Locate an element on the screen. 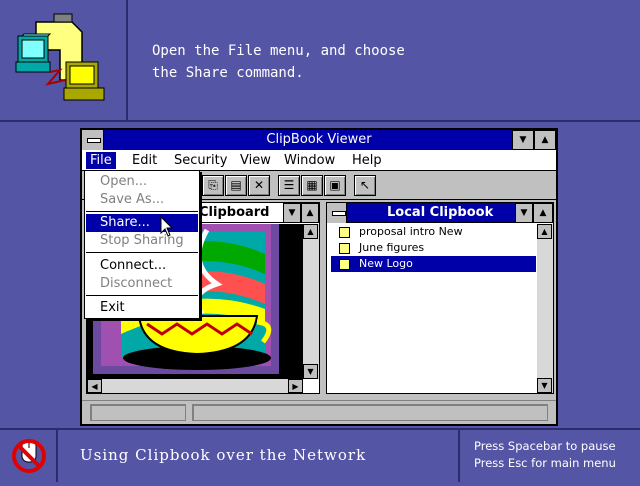  list-item-label: New Logo is located at coordinates (386, 263).